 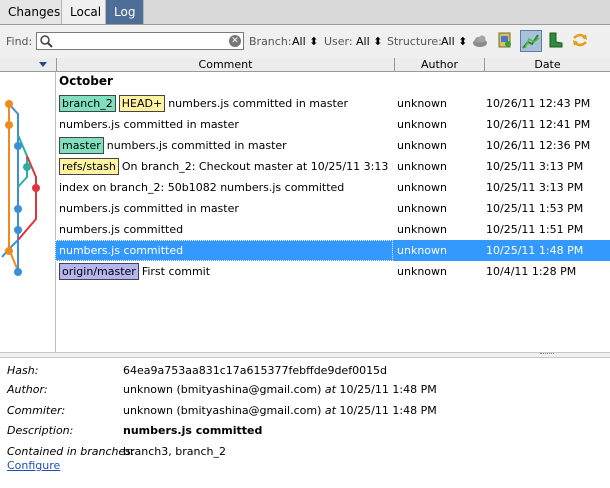 What do you see at coordinates (142, 103) in the screenshot?
I see `ref-tag: HEAD+` at bounding box center [142, 103].